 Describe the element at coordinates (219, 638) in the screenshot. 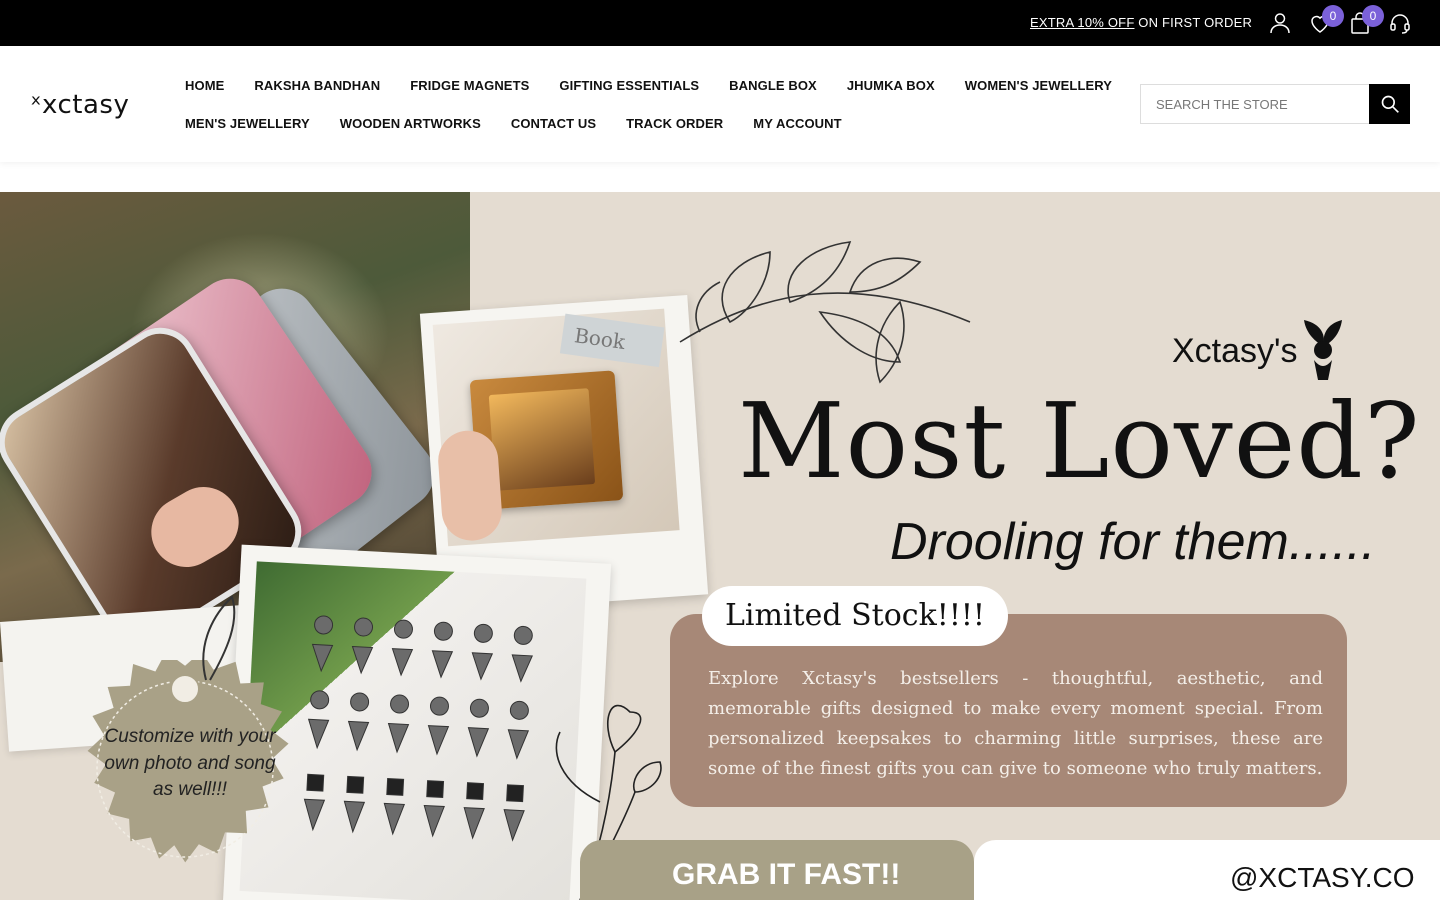

I see `seal-string` at that location.